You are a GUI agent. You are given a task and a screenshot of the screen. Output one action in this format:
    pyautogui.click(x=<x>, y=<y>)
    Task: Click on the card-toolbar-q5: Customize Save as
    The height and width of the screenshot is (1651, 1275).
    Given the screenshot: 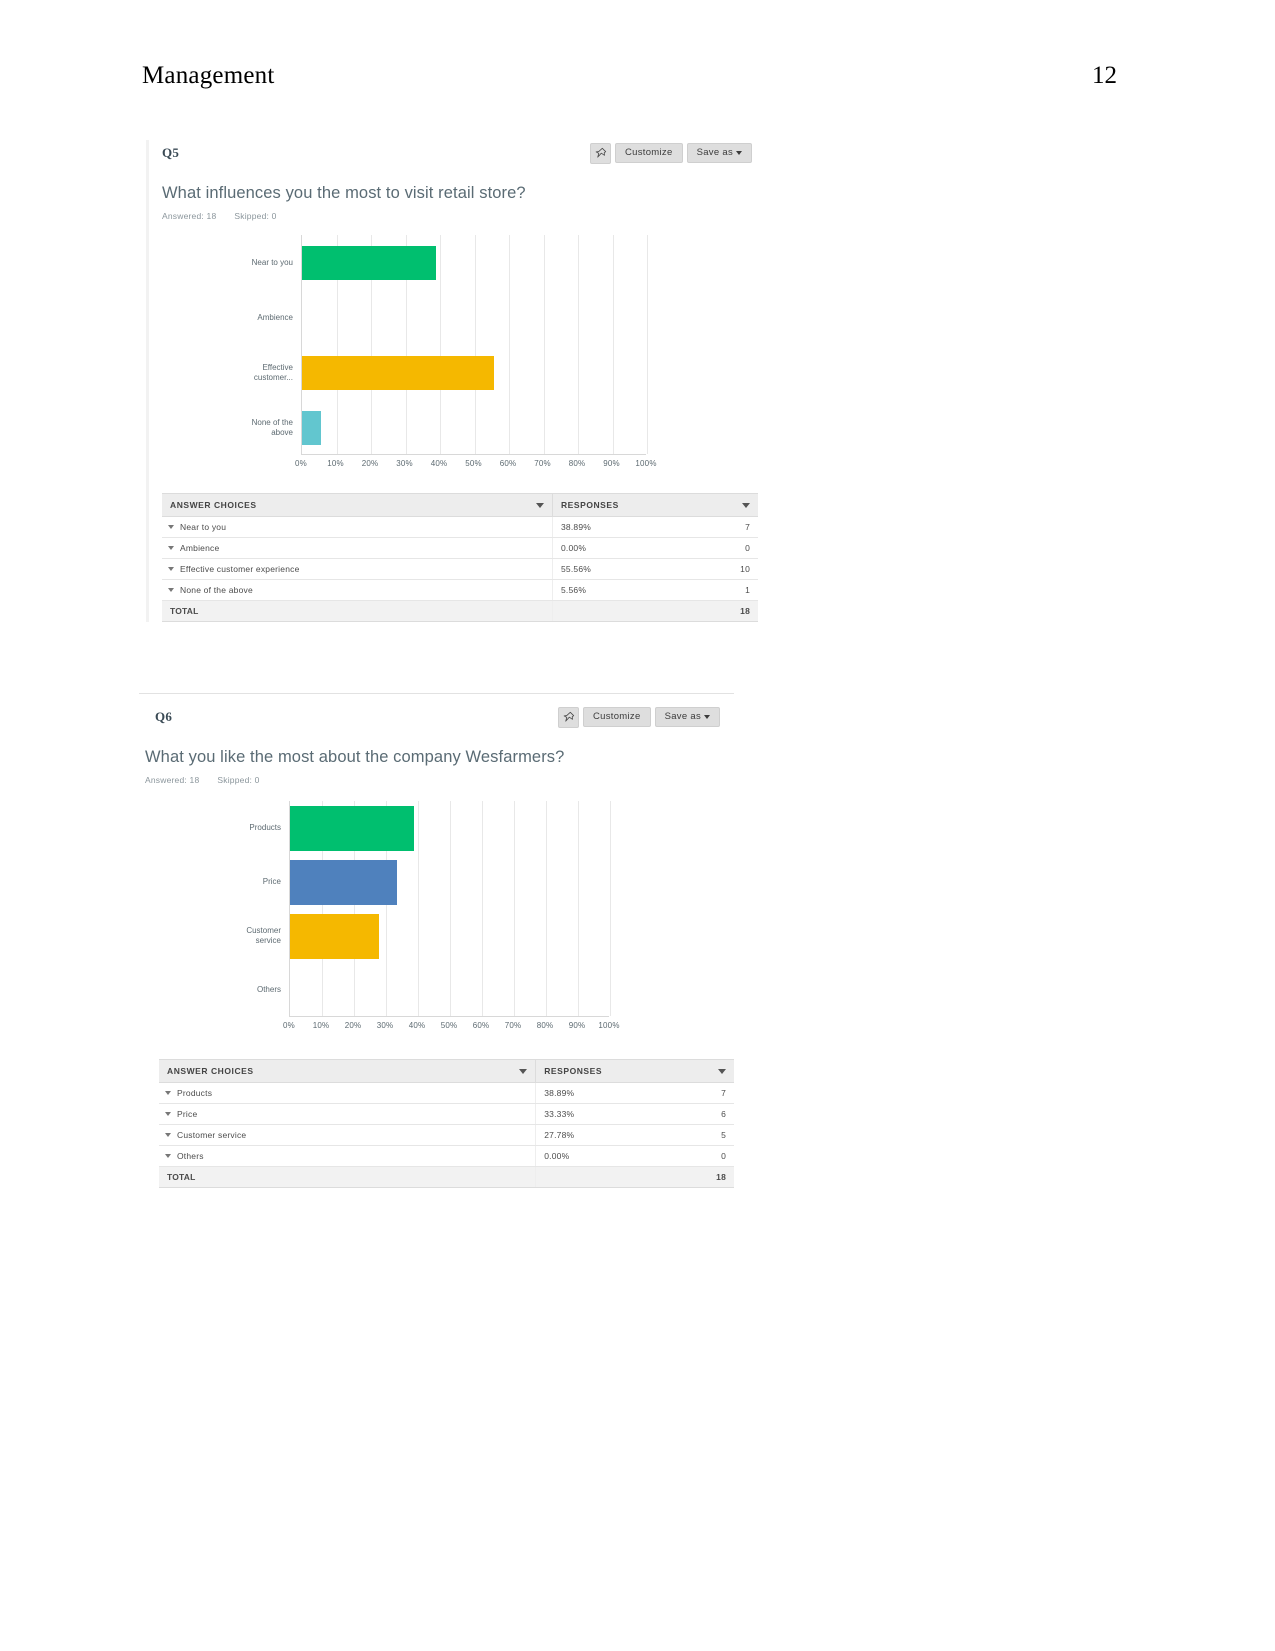 What is the action you would take?
    pyautogui.click(x=670, y=153)
    